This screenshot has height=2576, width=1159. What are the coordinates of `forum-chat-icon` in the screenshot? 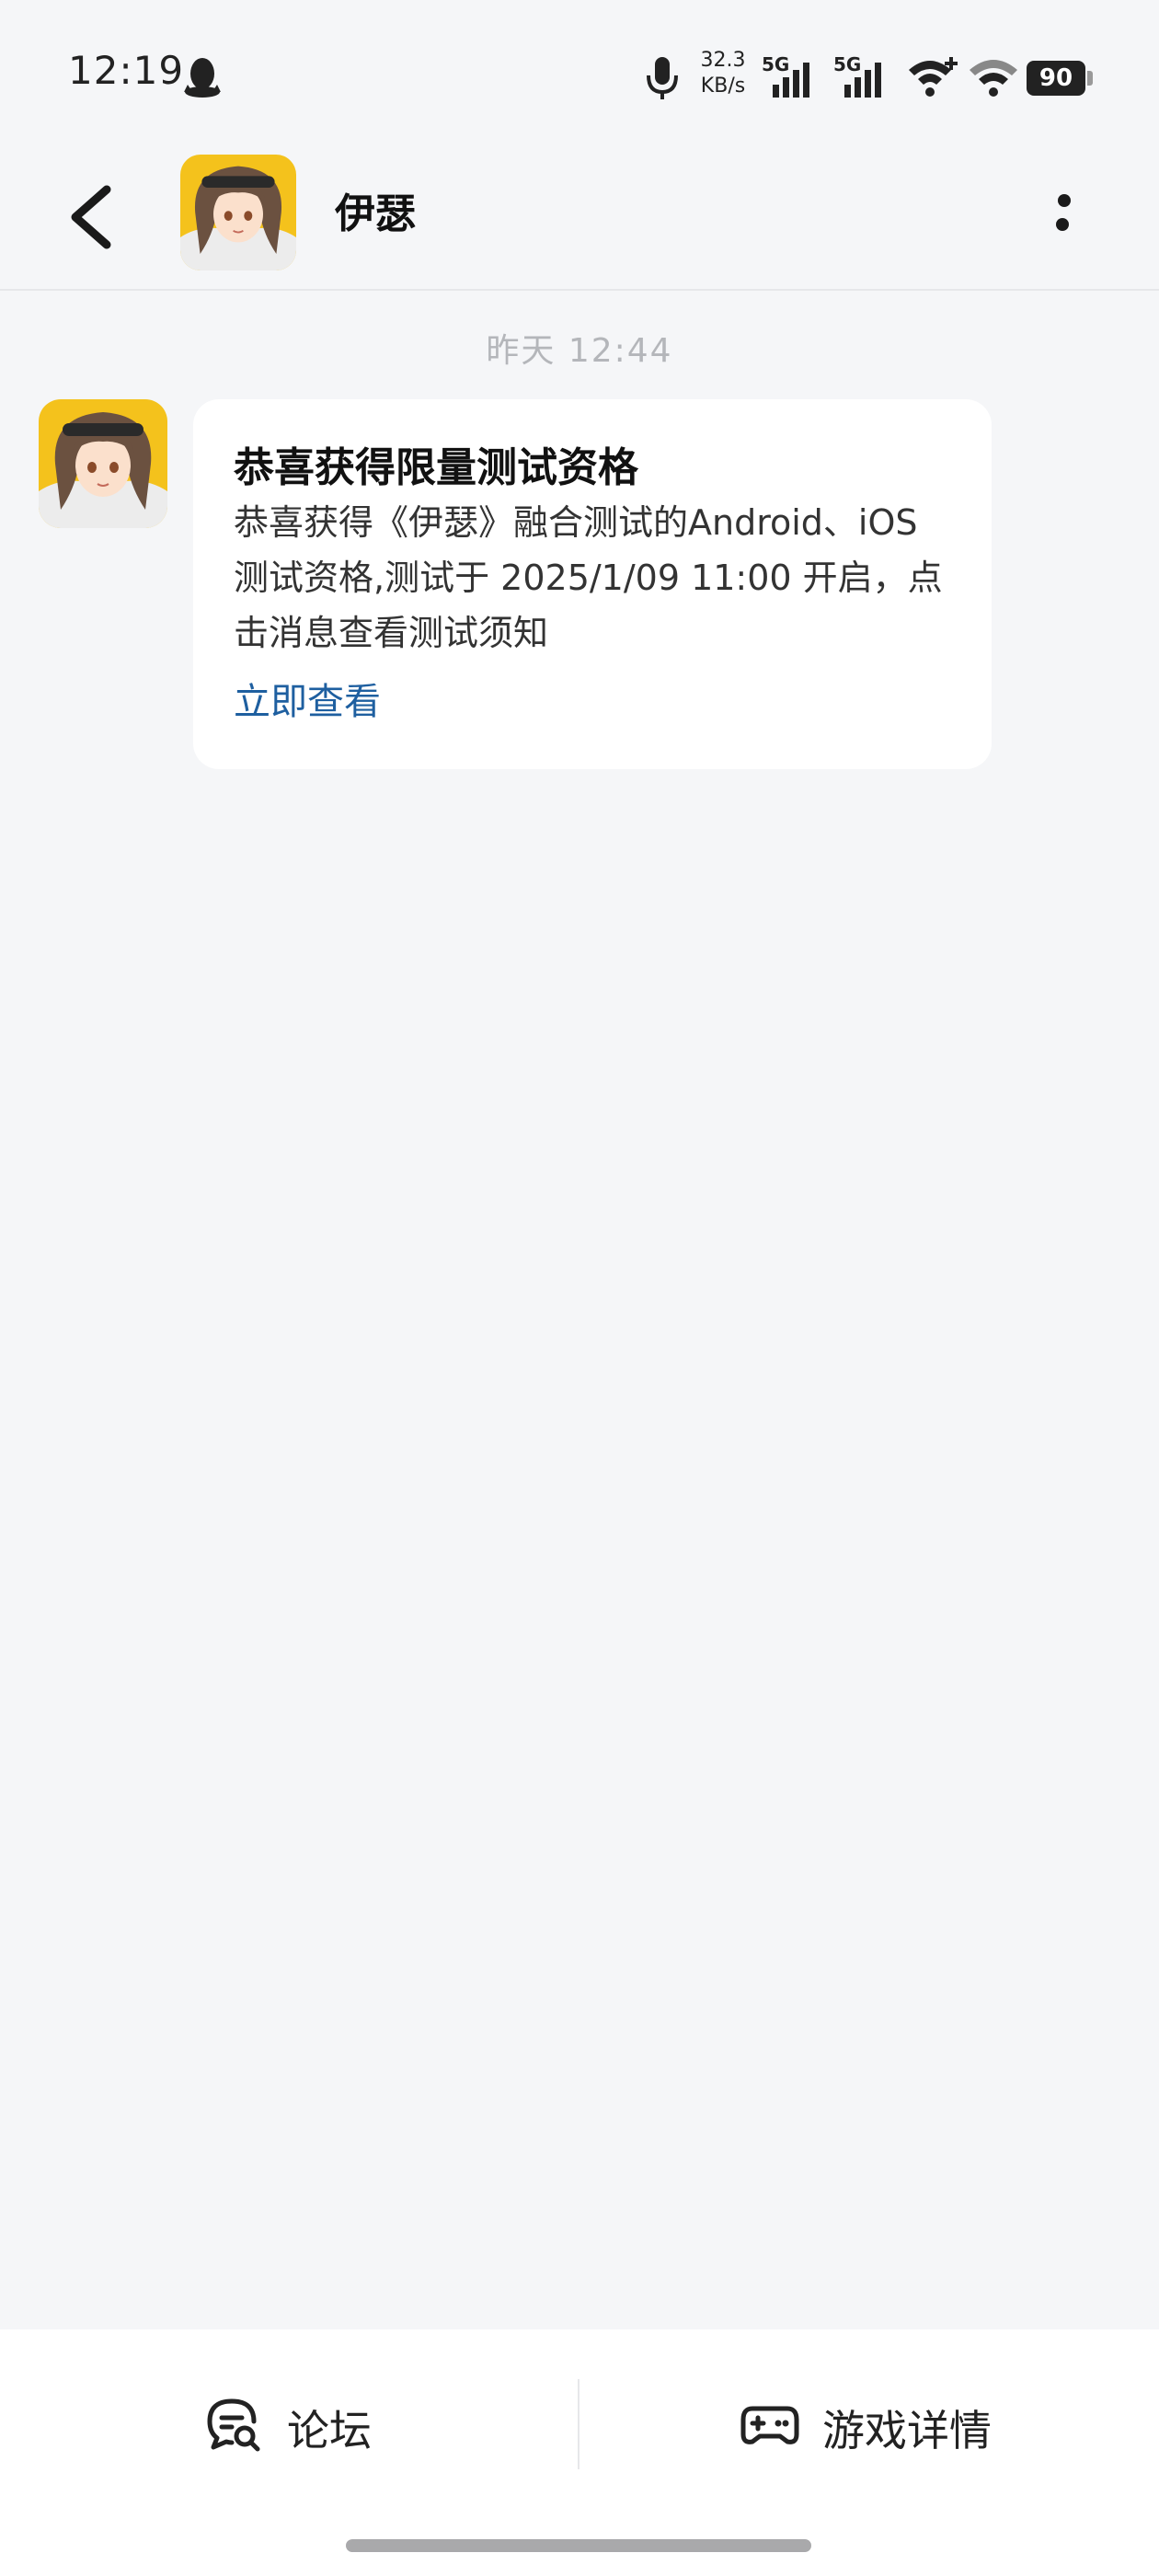 It's located at (233, 2425).